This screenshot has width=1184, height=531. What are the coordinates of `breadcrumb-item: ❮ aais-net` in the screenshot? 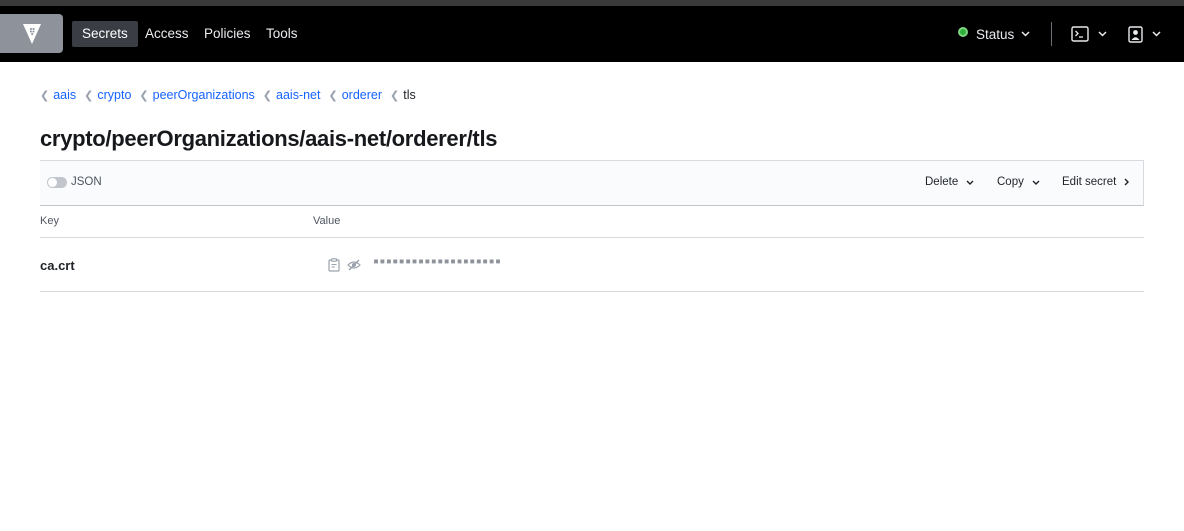 It's located at (292, 95).